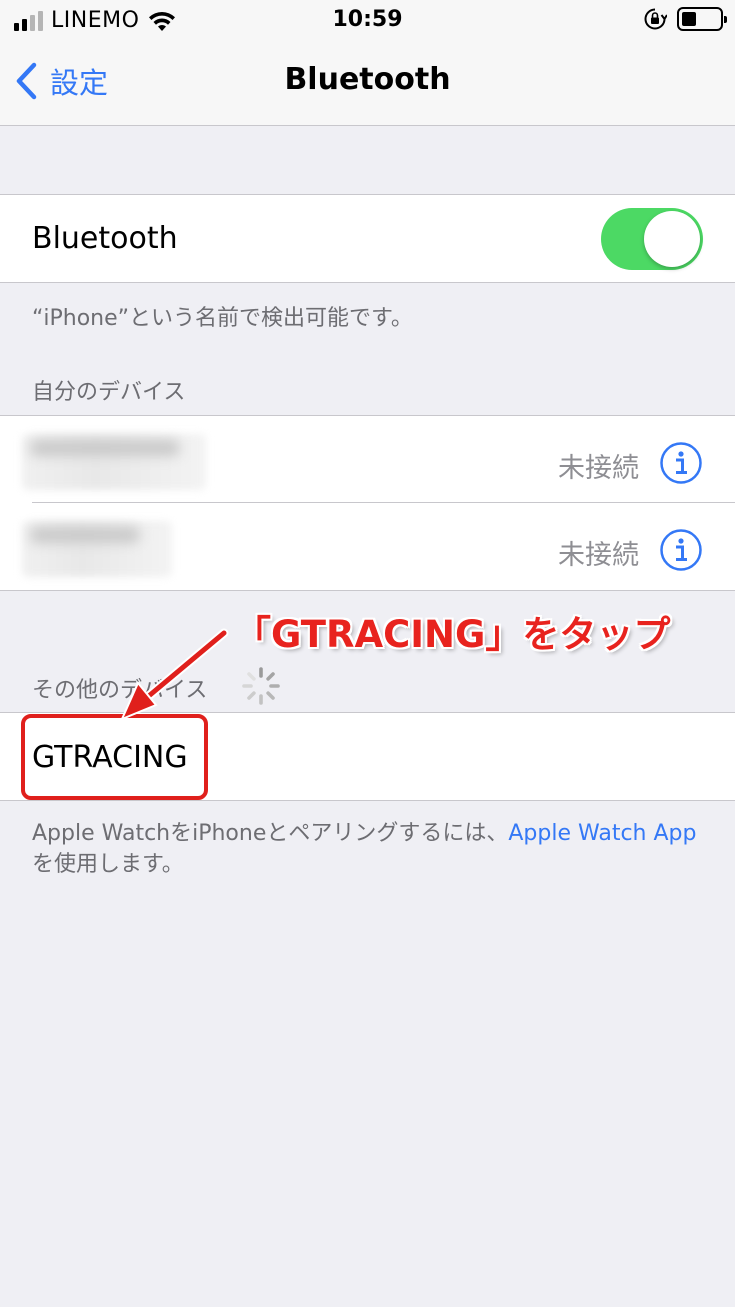  I want to click on clock: 10:59, so click(367, 19).